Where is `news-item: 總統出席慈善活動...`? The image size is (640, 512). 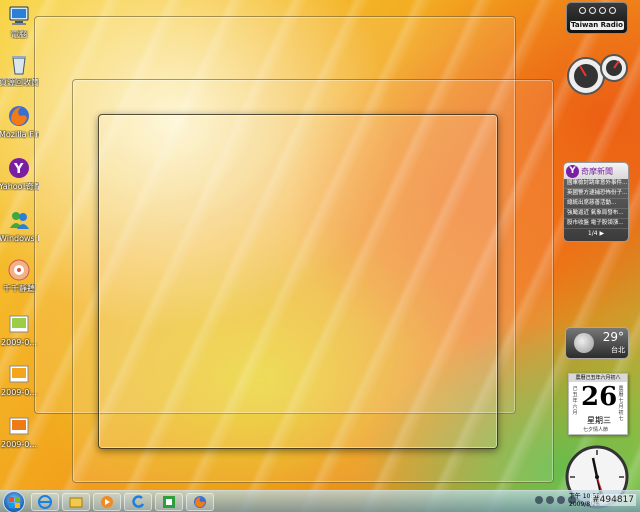
news-item: 總統出席慈善活動... is located at coordinates (596, 204).